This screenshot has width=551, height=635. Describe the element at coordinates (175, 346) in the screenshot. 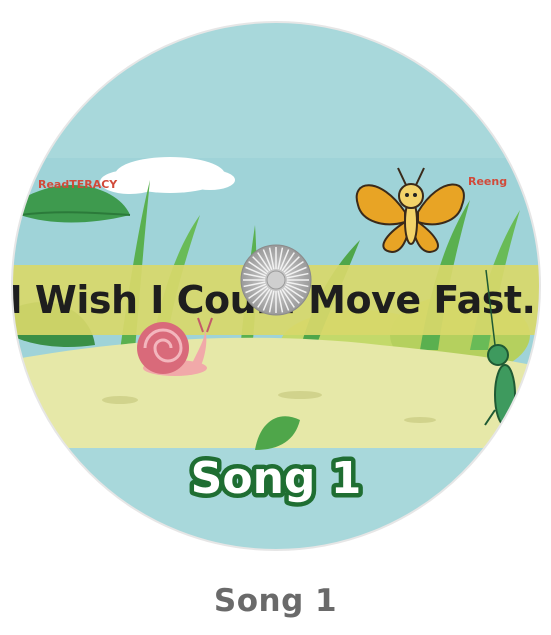

I see `snail-illustration` at that location.